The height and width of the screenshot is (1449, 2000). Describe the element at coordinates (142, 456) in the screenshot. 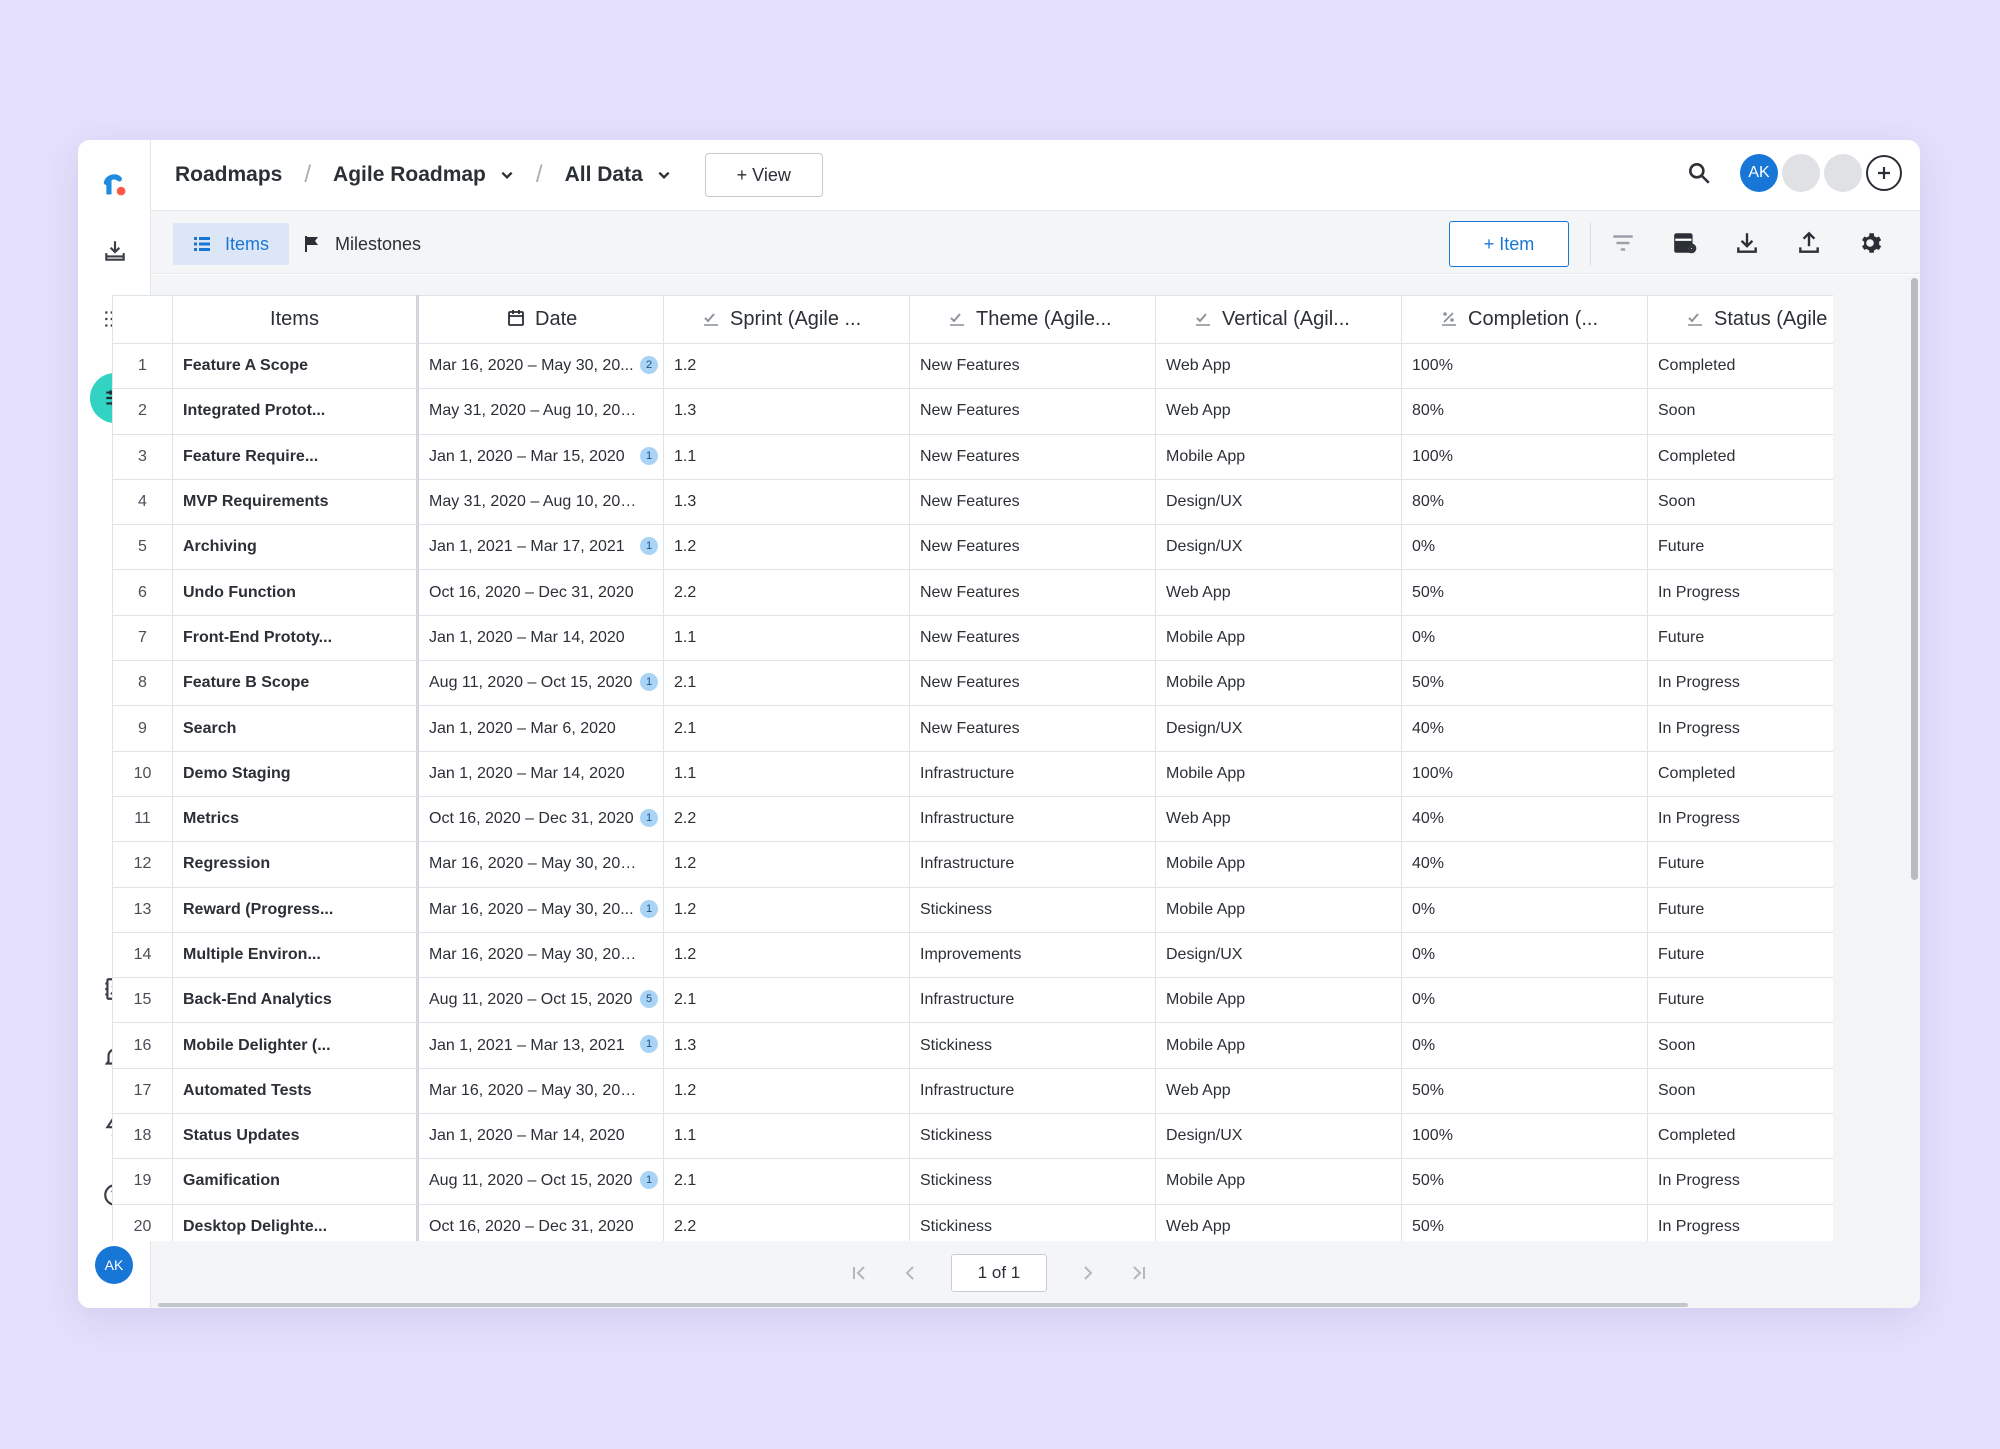

I see `row-number: 3` at that location.